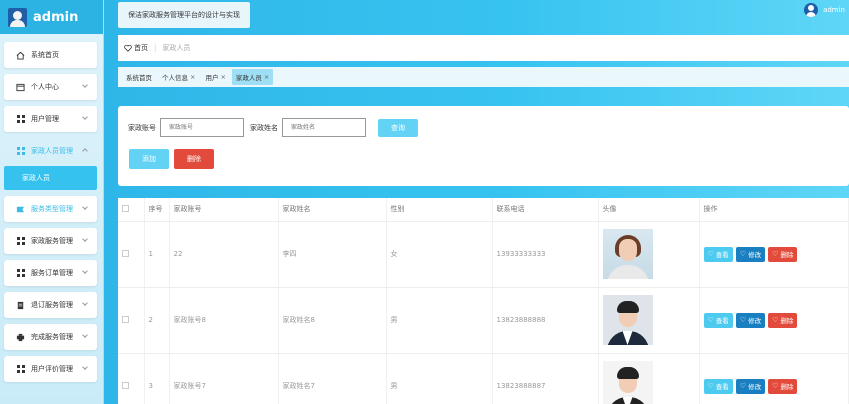 This screenshot has height=404, width=849. What do you see at coordinates (755, 387) in the screenshot?
I see `edit-label: 修改` at bounding box center [755, 387].